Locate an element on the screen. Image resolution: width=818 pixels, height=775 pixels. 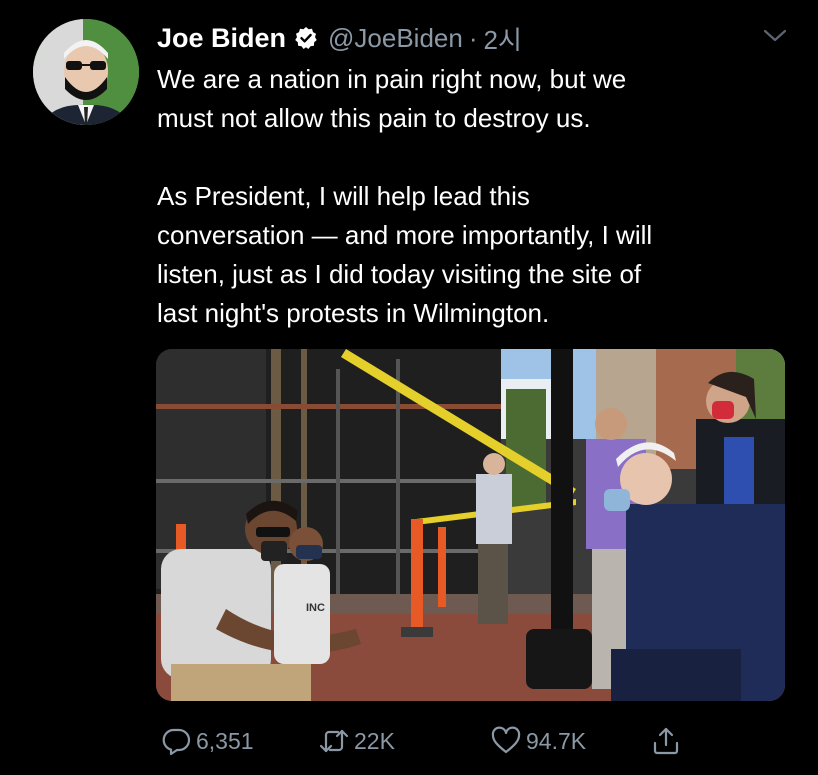
author-name: Joe Biden is located at coordinates (221, 38).